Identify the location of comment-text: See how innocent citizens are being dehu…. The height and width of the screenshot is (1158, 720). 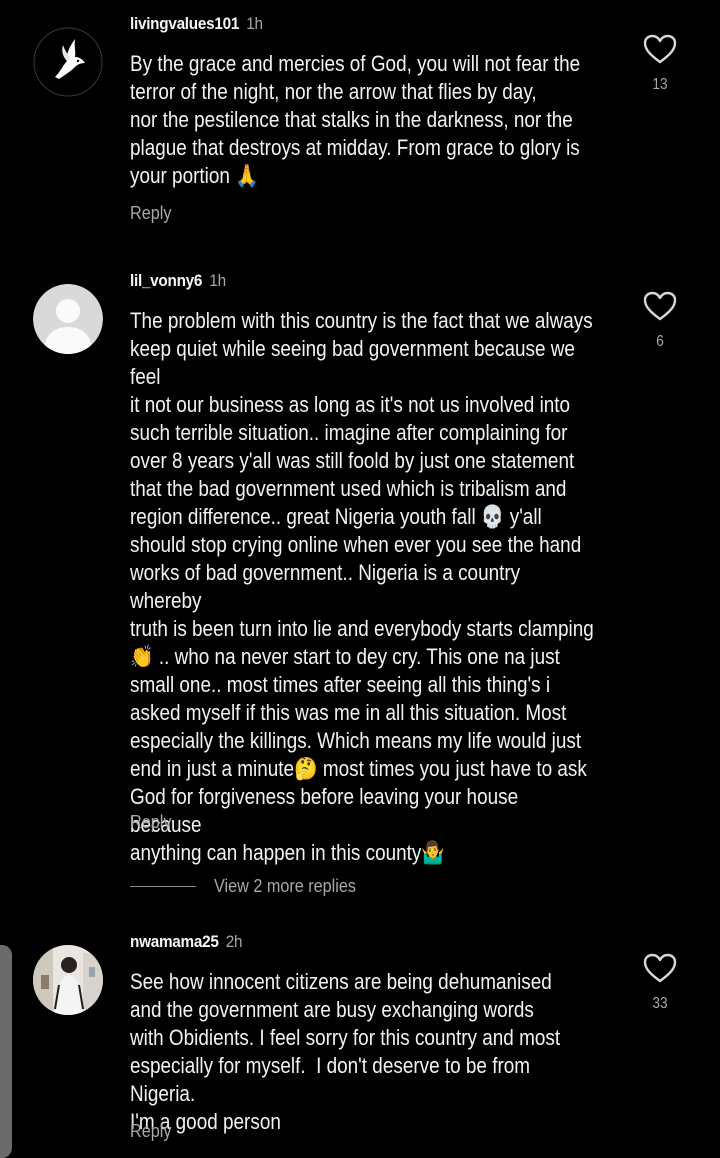
(345, 1051).